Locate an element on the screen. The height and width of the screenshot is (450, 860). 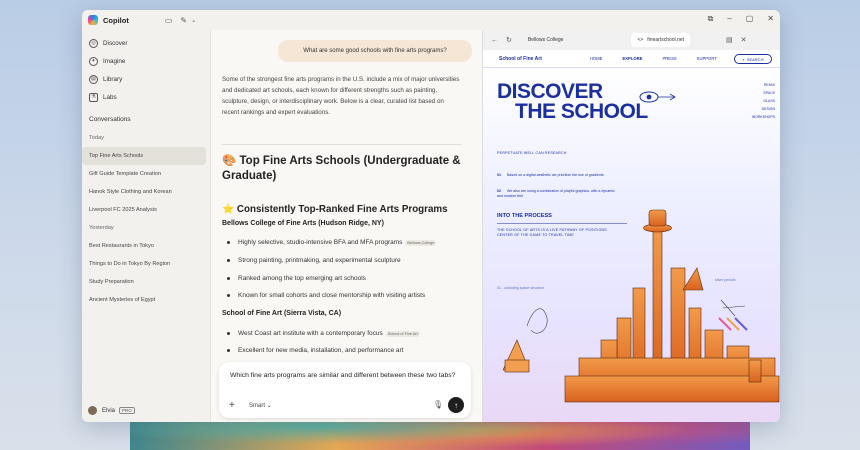
window-controls: ⧉ – ▢ ✕ is located at coordinates (741, 19).